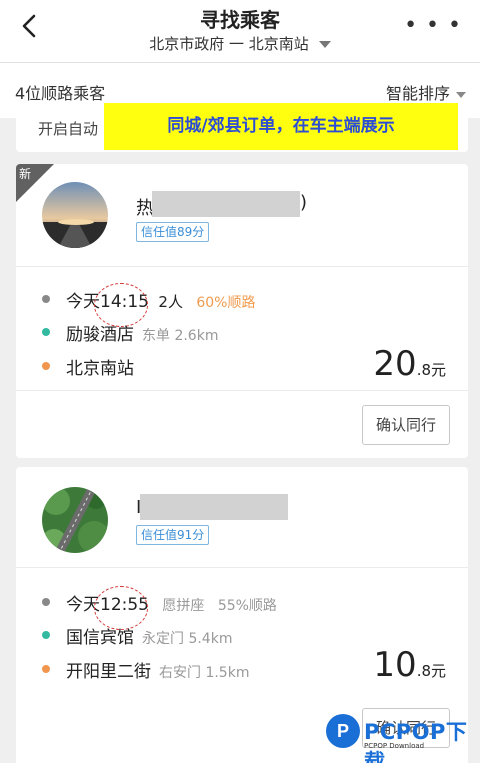 This screenshot has height=763, width=480. I want to click on sort-dropdown: 智能排序, so click(426, 92).